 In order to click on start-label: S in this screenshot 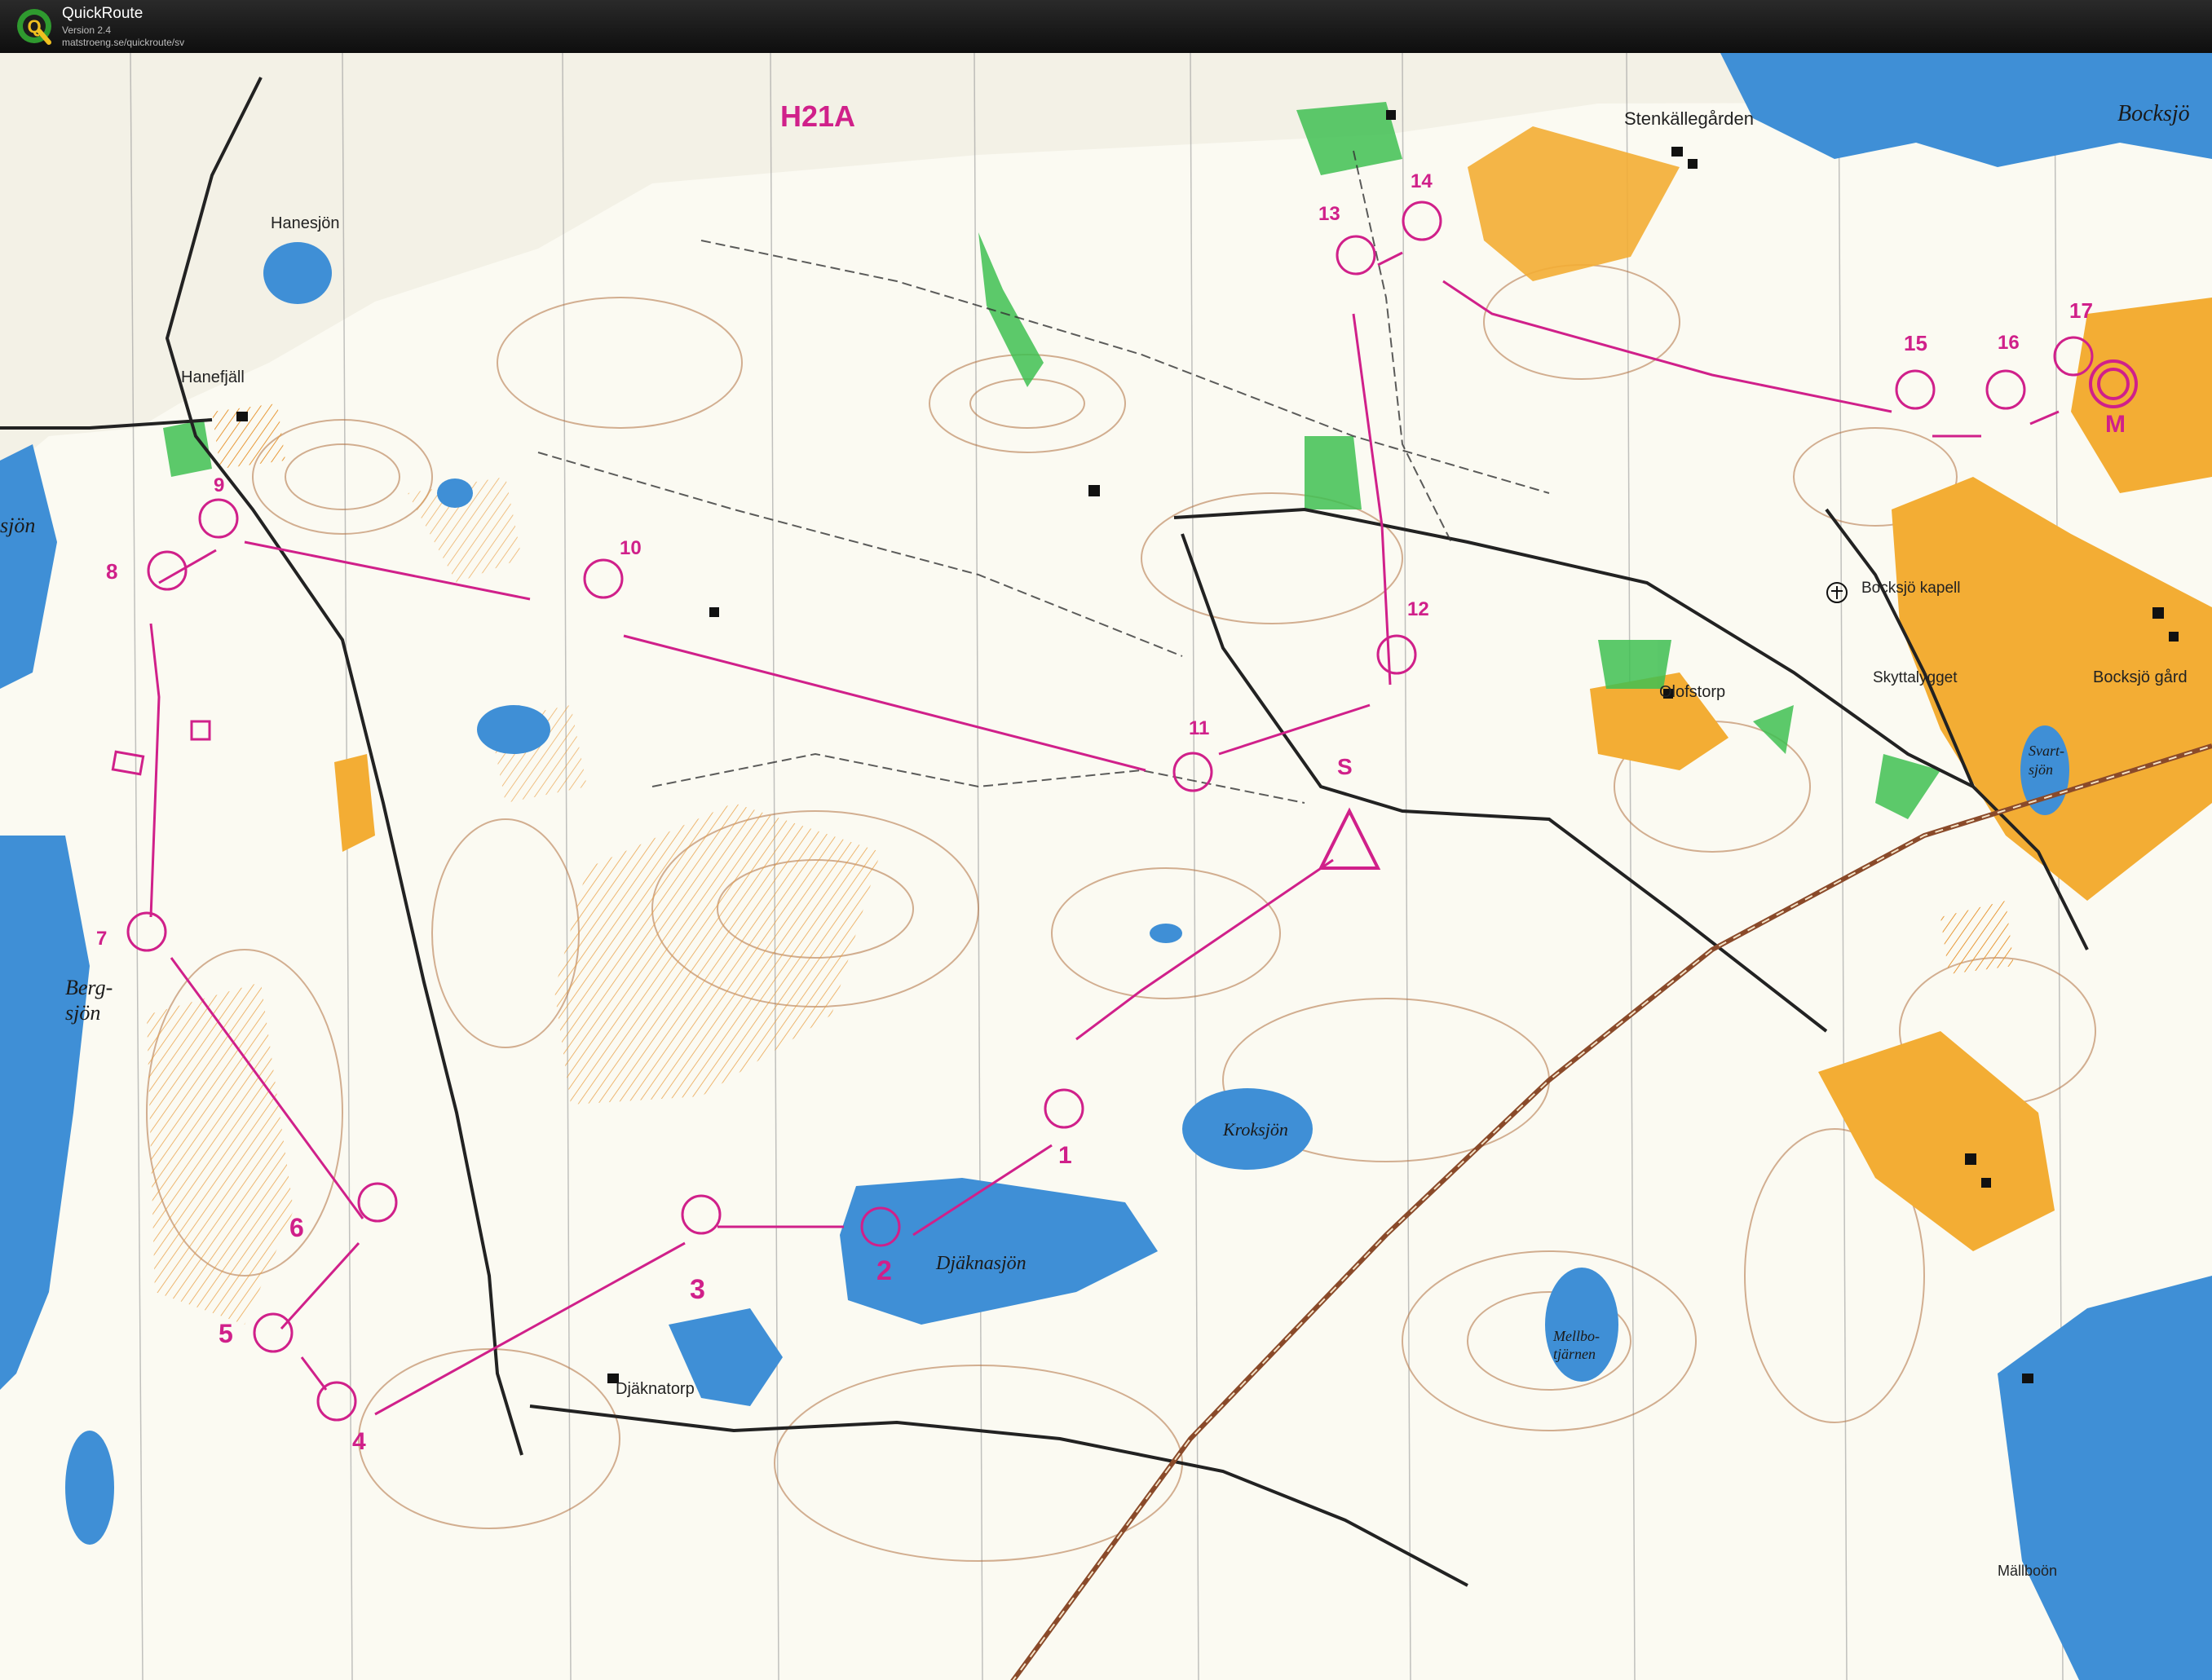, I will do `click(1345, 766)`.